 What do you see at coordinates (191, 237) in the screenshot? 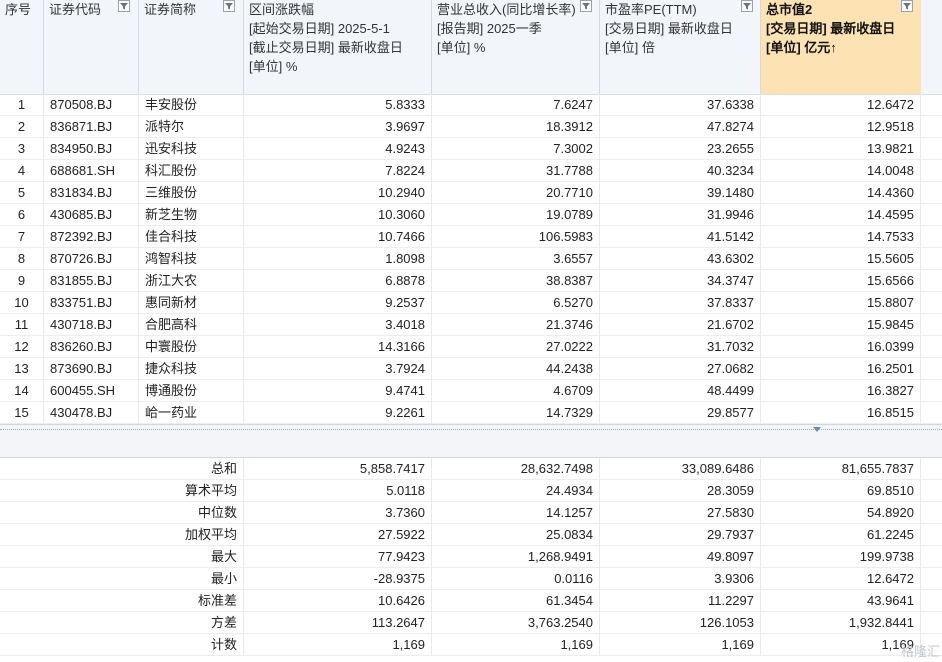
I see `cell-name: 佳合科技` at bounding box center [191, 237].